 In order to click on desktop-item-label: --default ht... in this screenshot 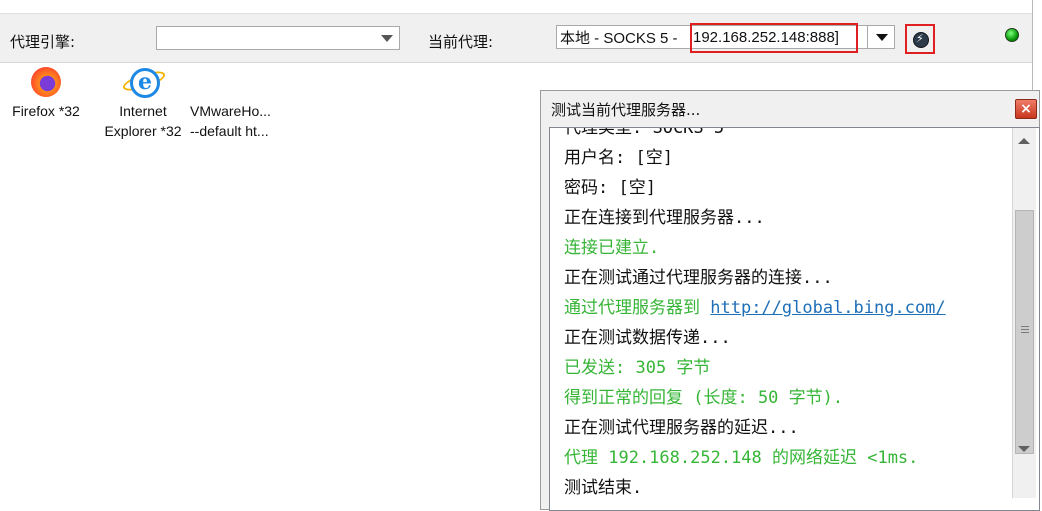, I will do `click(229, 131)`.